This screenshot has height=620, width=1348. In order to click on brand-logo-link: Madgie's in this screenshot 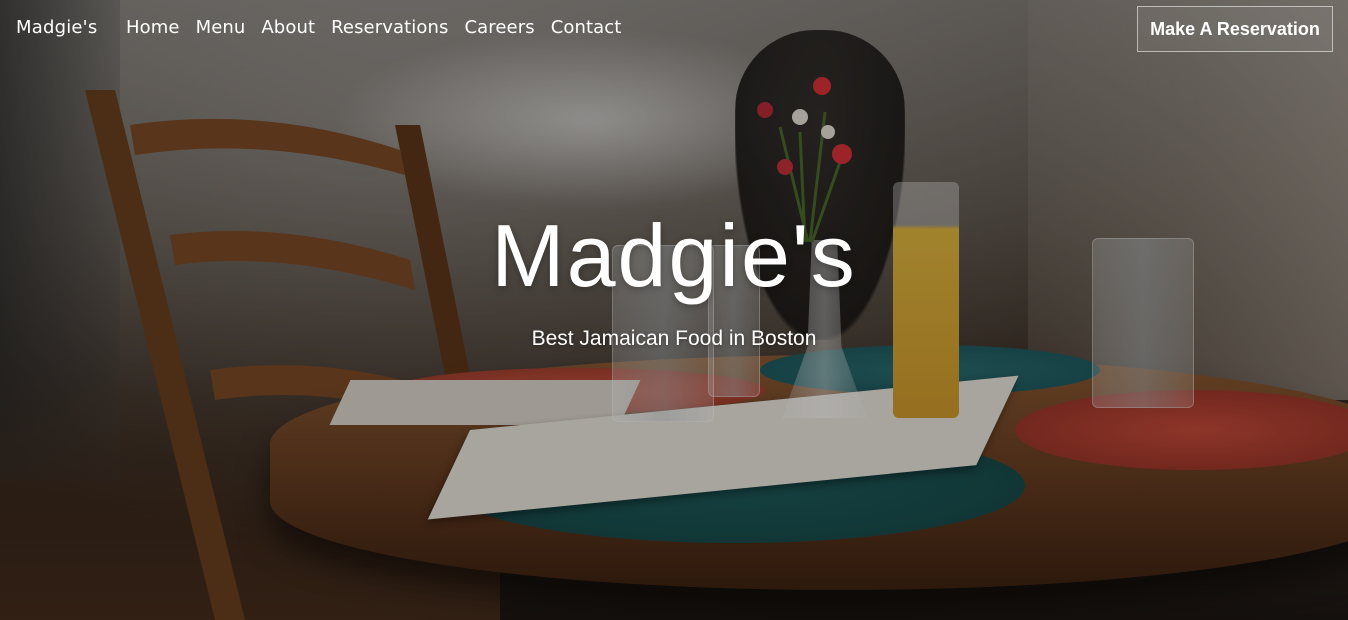, I will do `click(56, 27)`.